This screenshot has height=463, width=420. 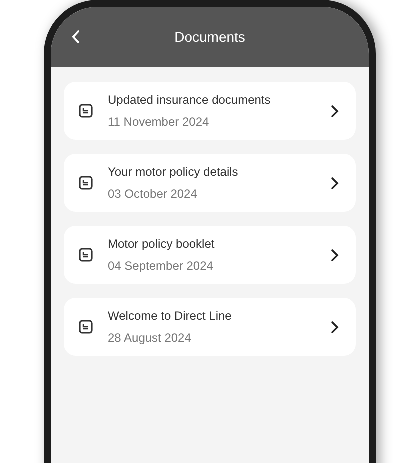 What do you see at coordinates (210, 111) in the screenshot?
I see `document-card: Updated insurance documents 11 November 2024` at bounding box center [210, 111].